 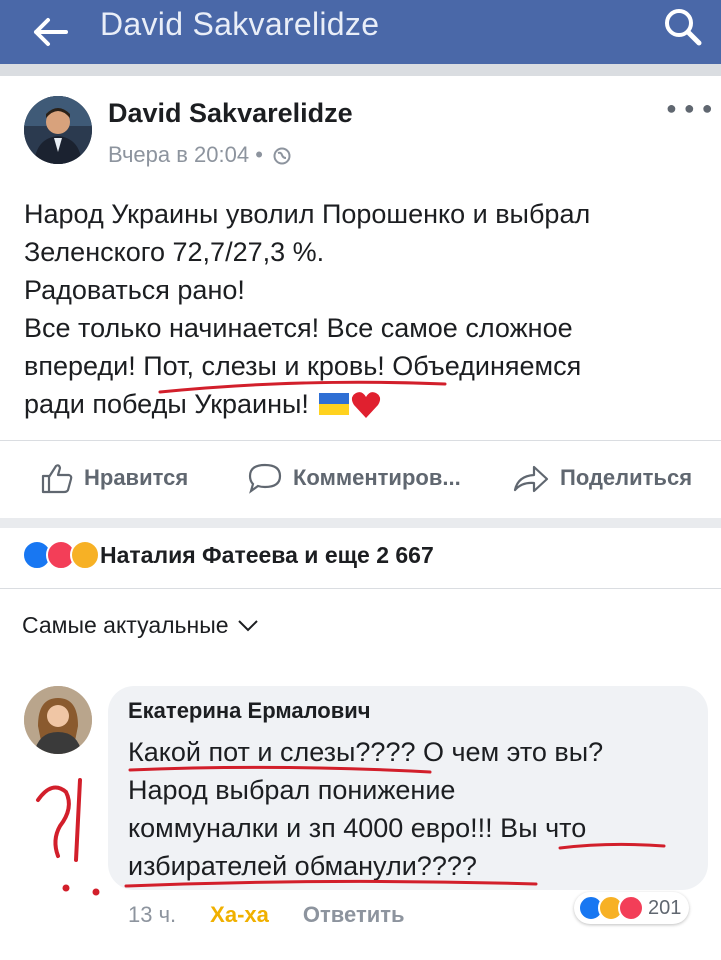 I want to click on like-button: Нравится, so click(x=114, y=478).